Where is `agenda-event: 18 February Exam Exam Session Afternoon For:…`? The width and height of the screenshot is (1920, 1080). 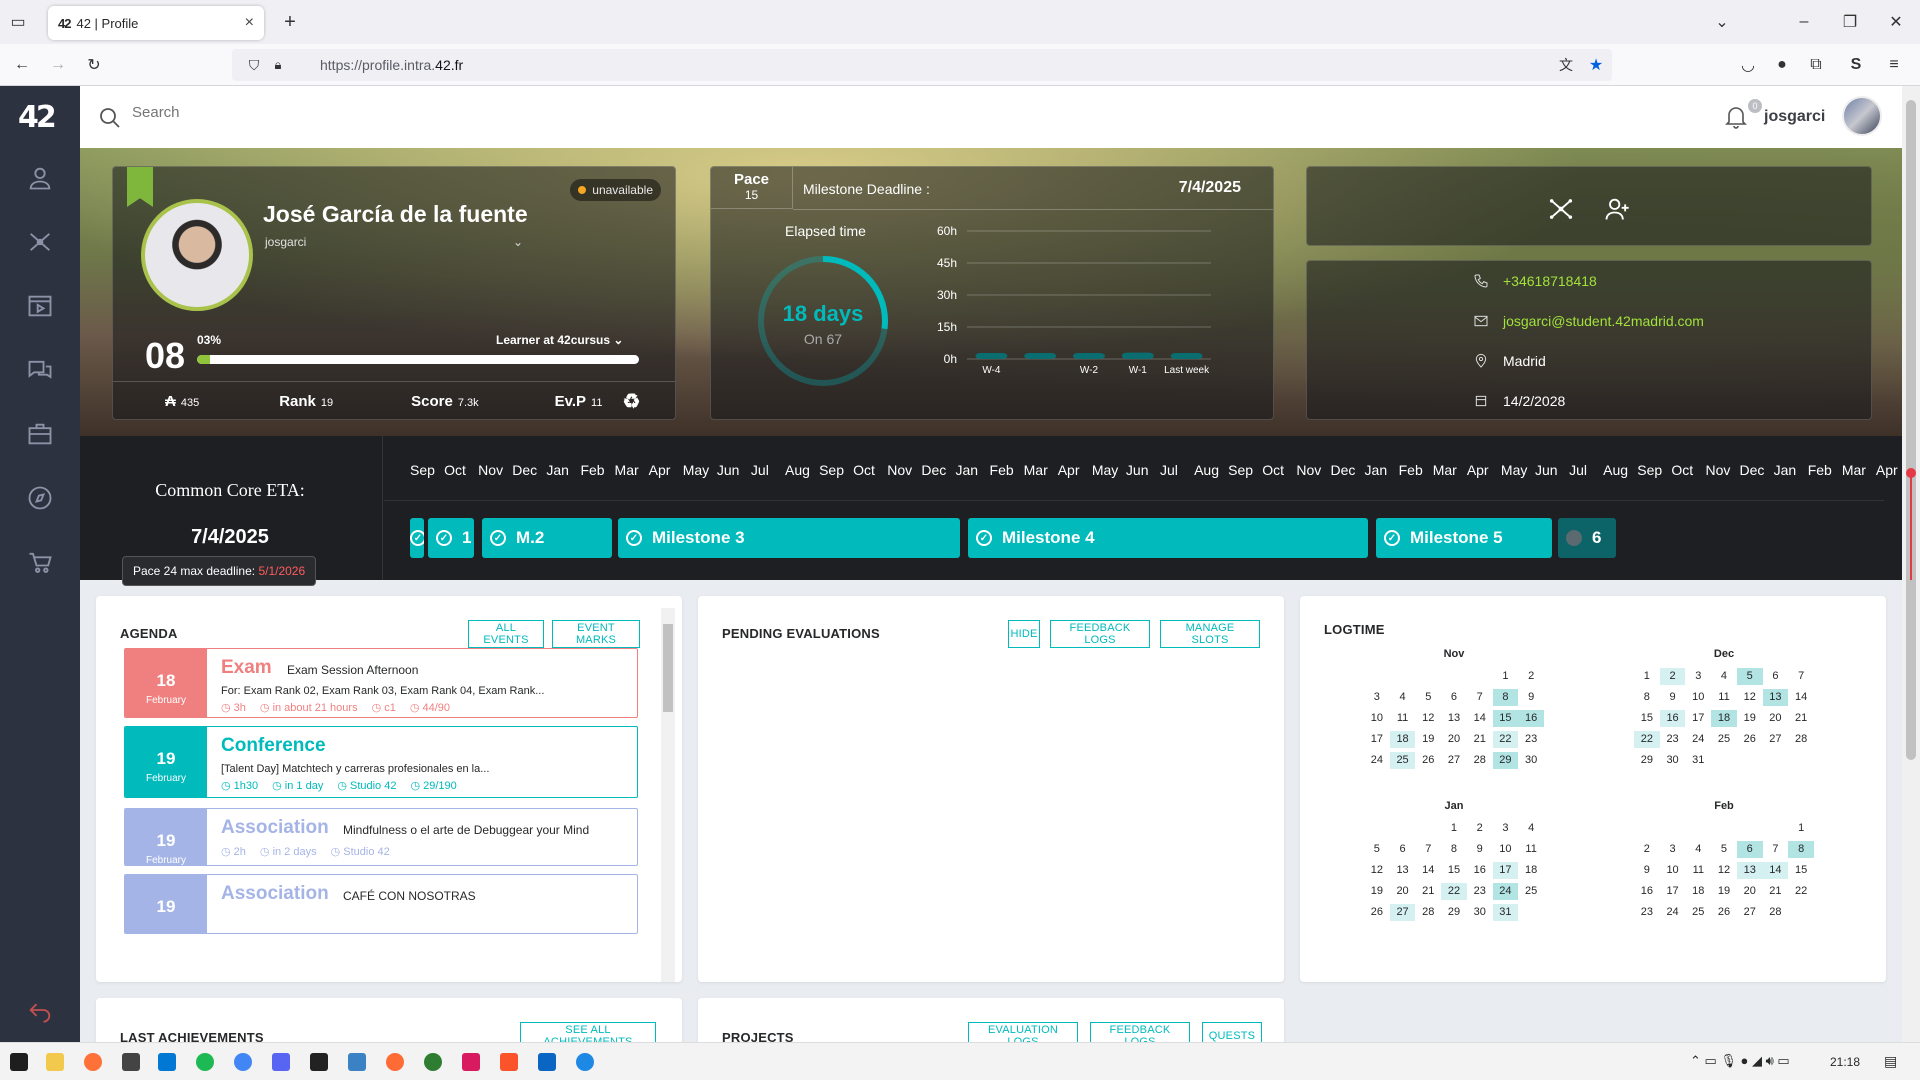
agenda-event: 18 February Exam Exam Session Afternoon For:… is located at coordinates (381, 683).